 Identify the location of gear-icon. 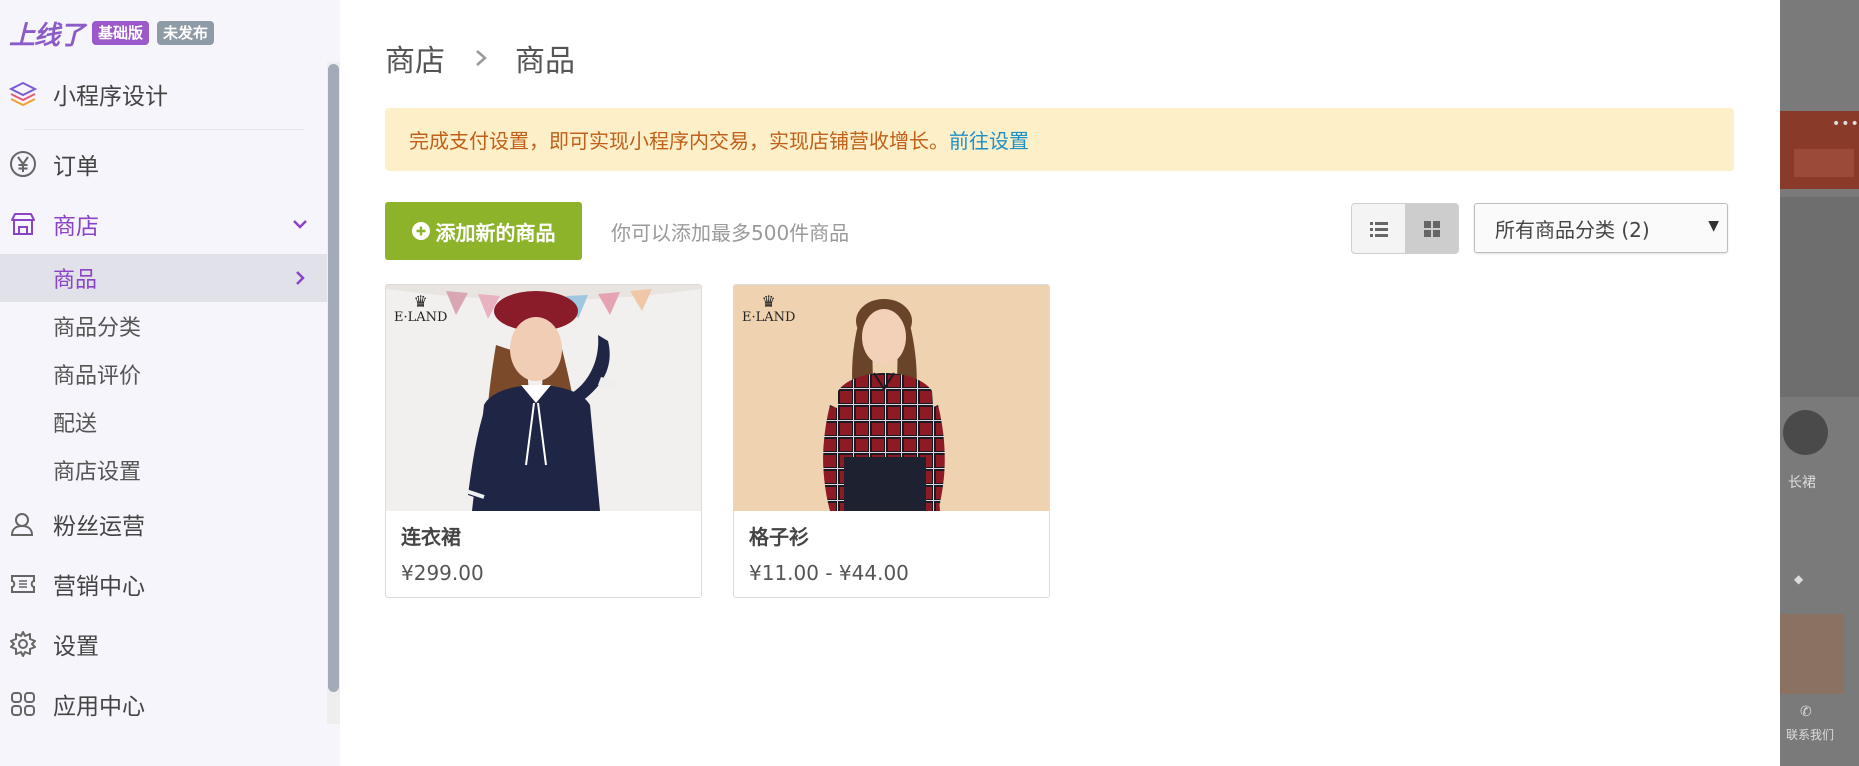
(23, 644).